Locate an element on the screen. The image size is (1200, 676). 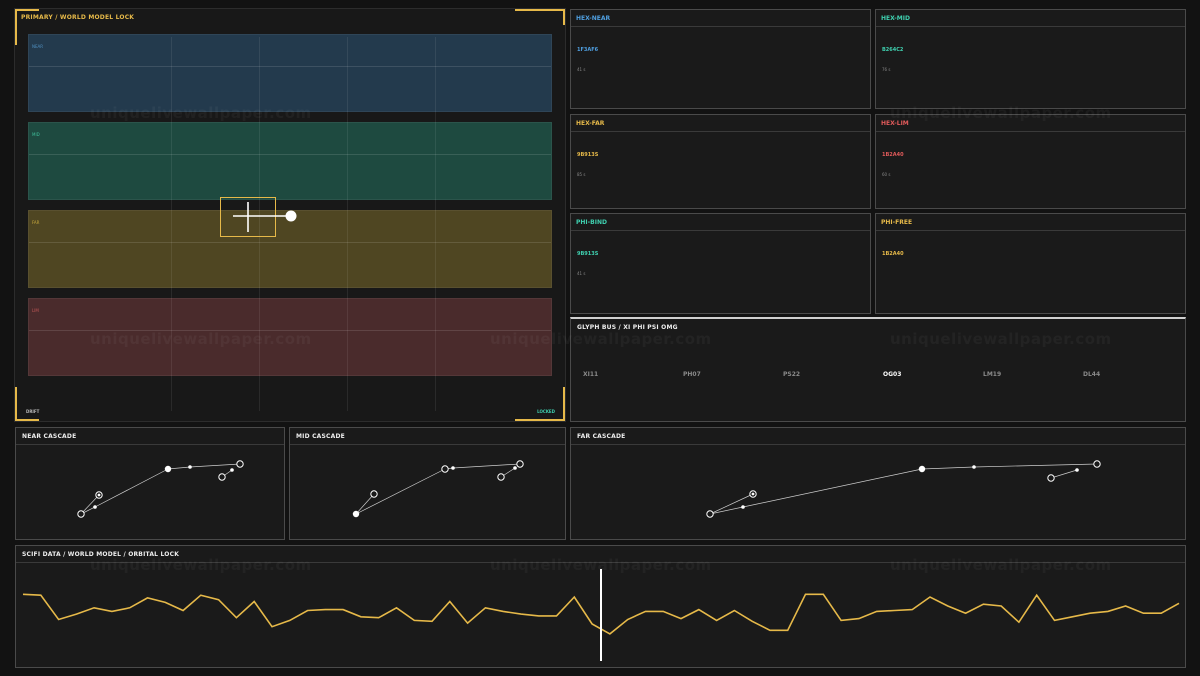
reticle-cross is located at coordinates (265, 217).